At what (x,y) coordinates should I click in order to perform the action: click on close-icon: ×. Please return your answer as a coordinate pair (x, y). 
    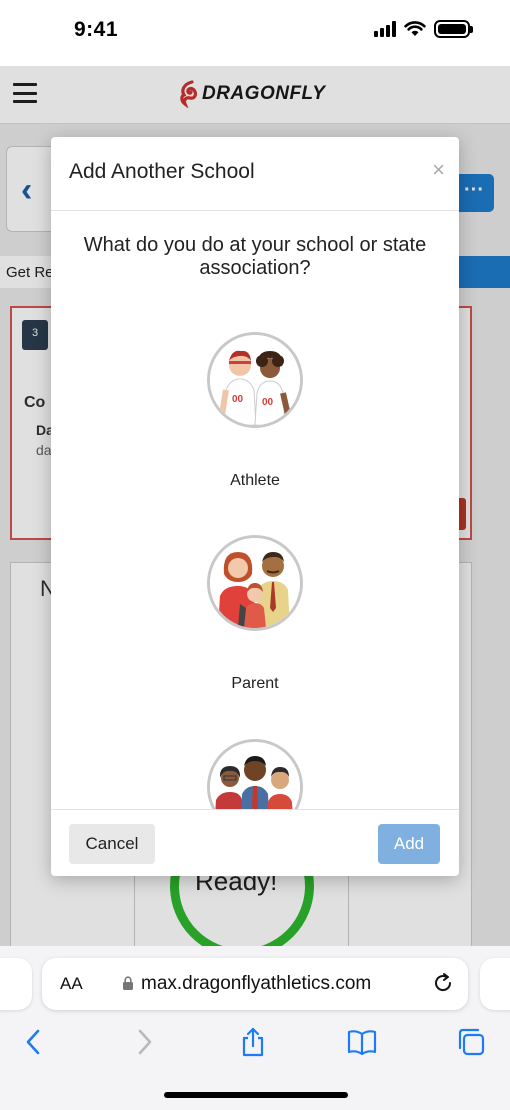
    Looking at the image, I should click on (438, 170).